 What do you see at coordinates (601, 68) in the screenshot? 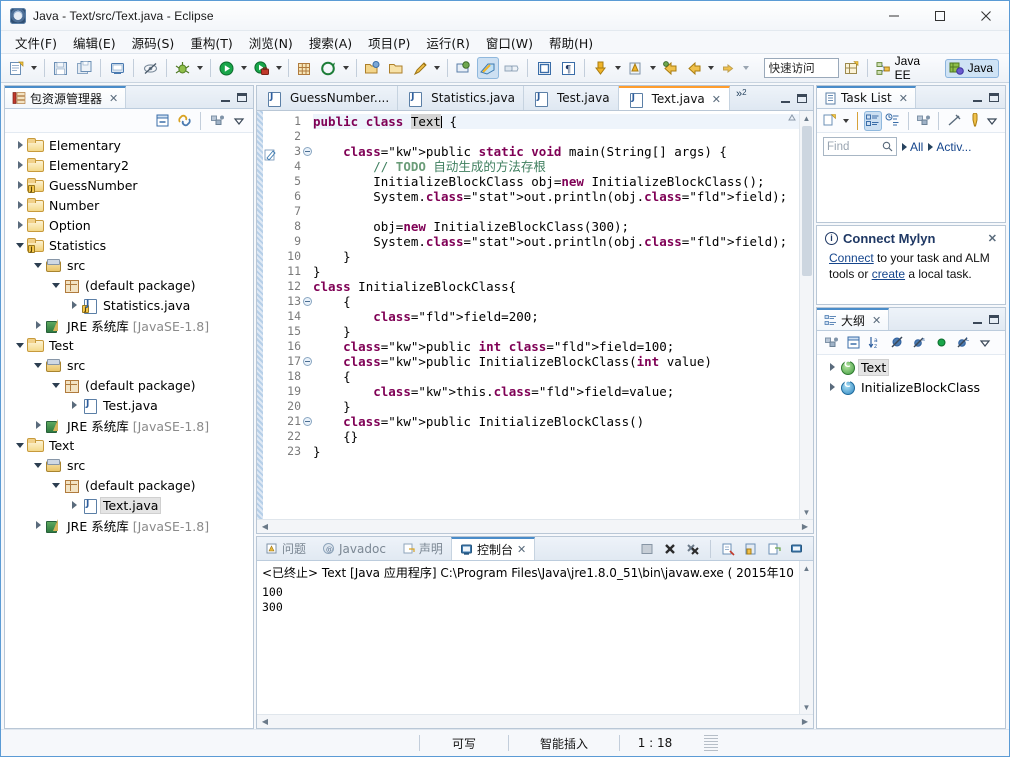
I see `next-member-icon` at bounding box center [601, 68].